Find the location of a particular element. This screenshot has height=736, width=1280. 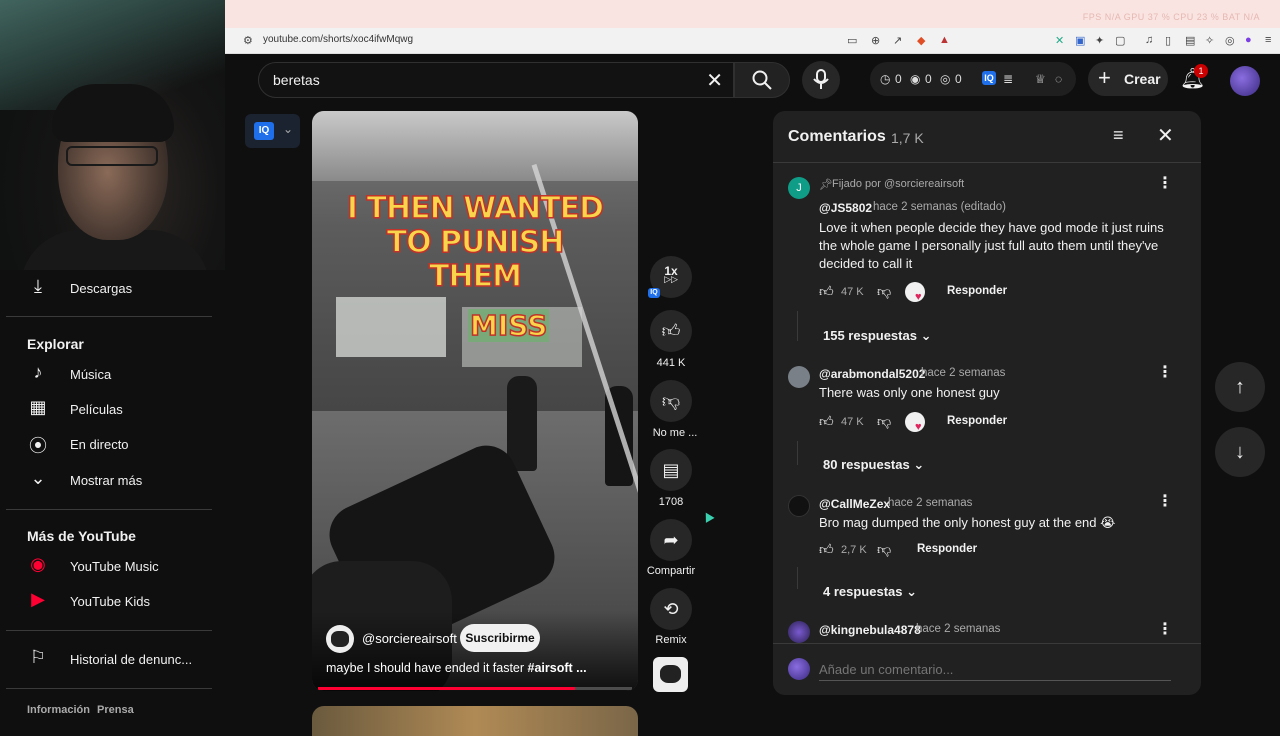

profile-icon: ● is located at coordinates (1248, 40).